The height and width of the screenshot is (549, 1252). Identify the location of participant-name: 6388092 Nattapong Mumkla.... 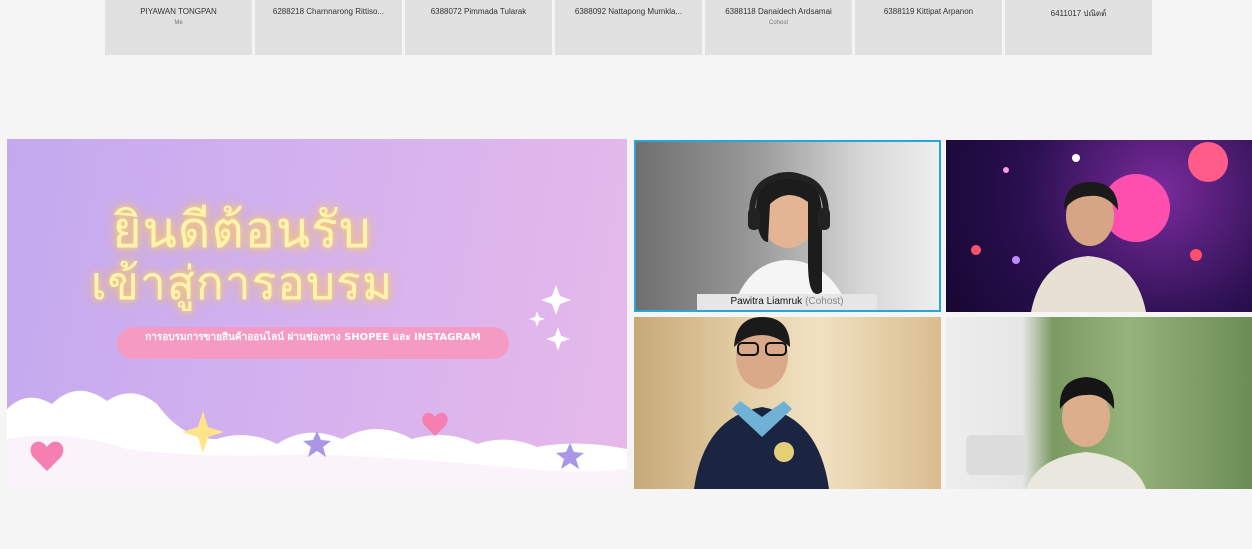
(628, 11).